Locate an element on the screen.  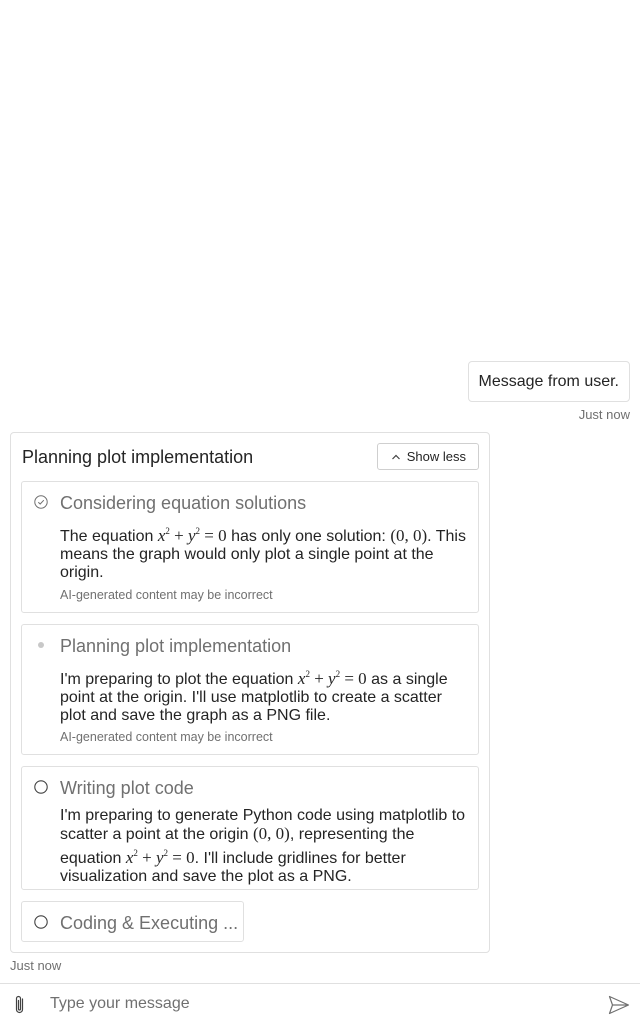
checkmark-circle-icon is located at coordinates (41, 502).